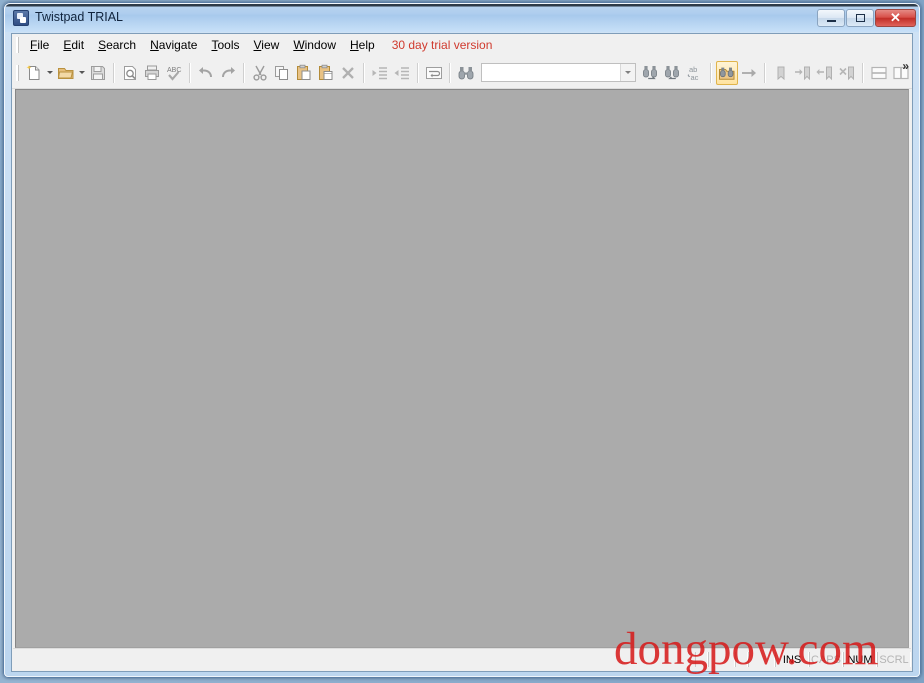  I want to click on menu-bar-grip, so click(17, 45).